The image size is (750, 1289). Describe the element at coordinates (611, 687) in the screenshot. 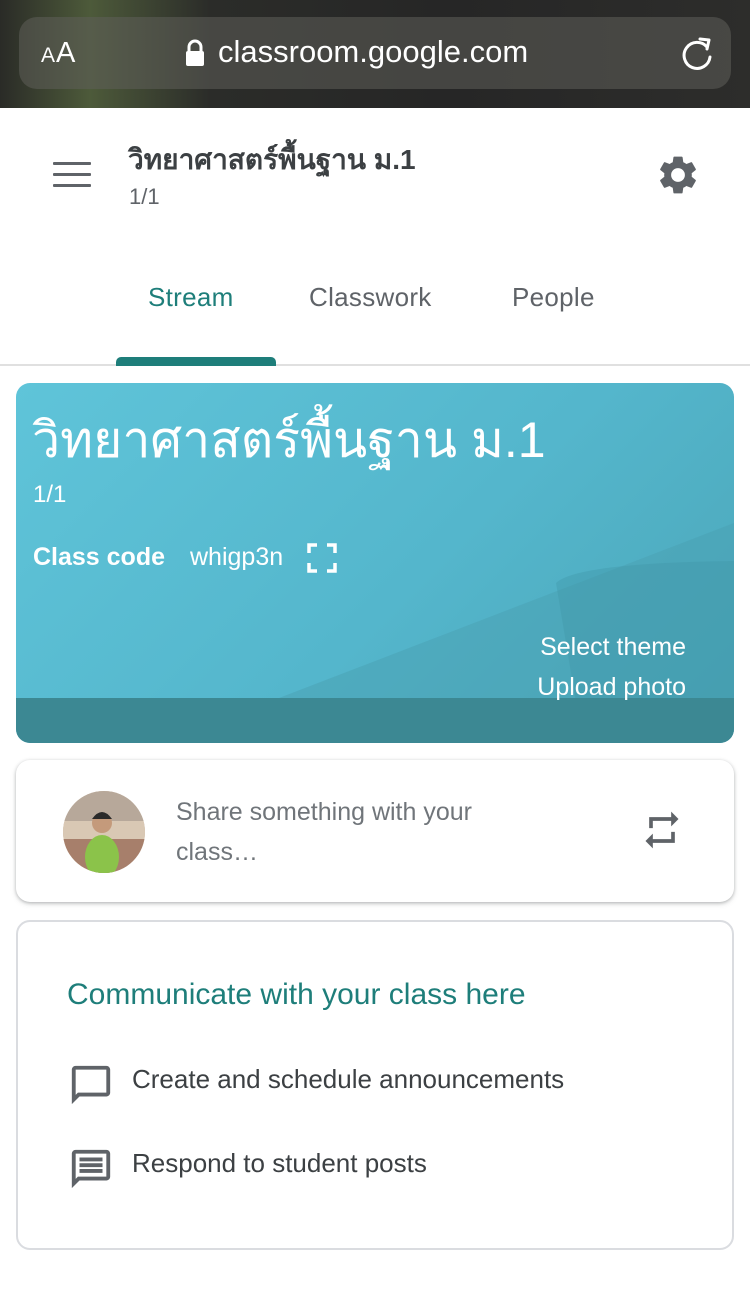

I see `upload-photo-link: Upload photo` at that location.